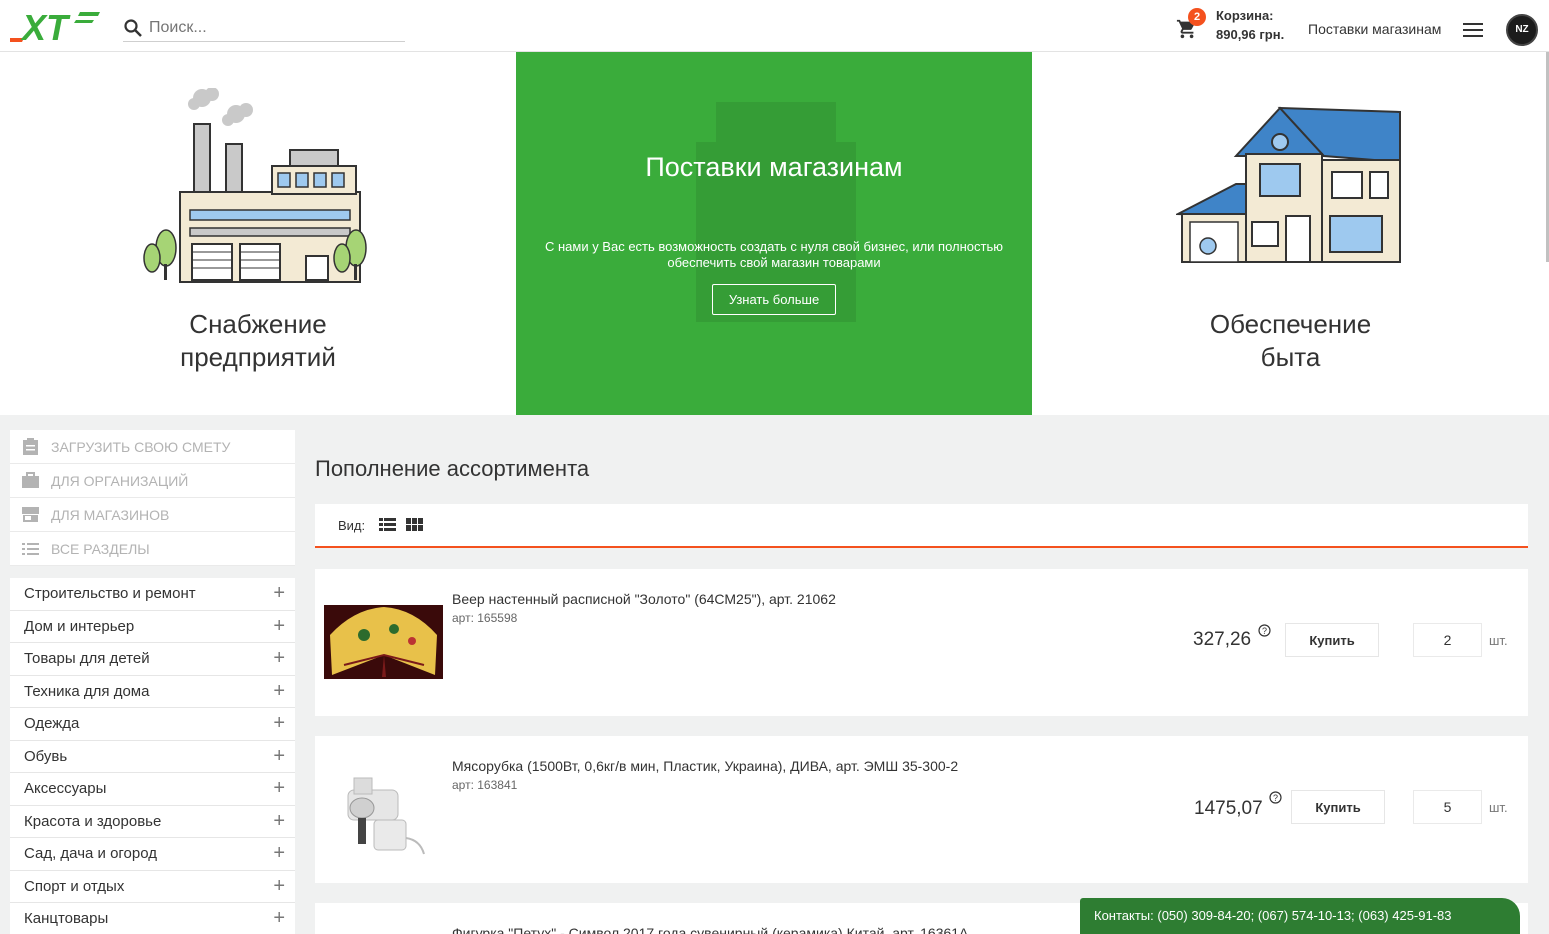 The height and width of the screenshot is (934, 1549). I want to click on category-item: Красота и здоровье +, so click(152, 822).